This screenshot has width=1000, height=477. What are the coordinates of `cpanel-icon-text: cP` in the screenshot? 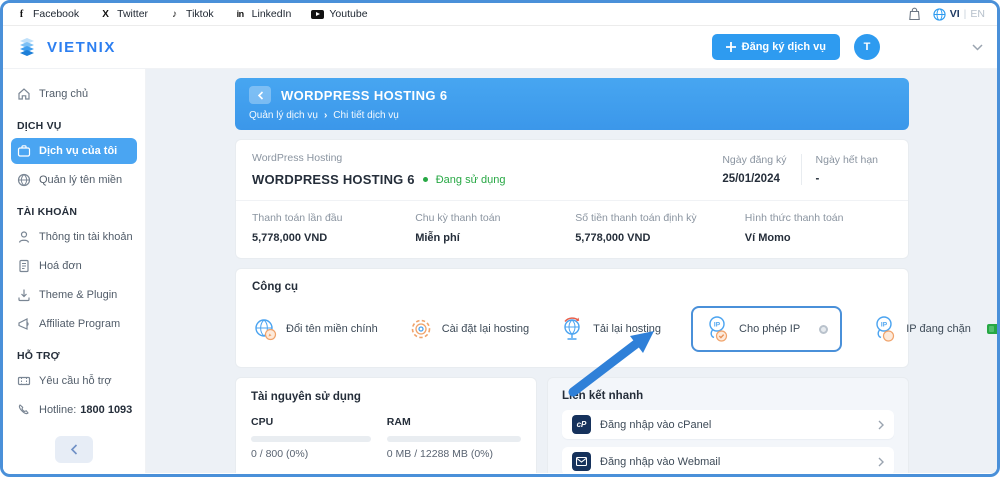 It's located at (581, 424).